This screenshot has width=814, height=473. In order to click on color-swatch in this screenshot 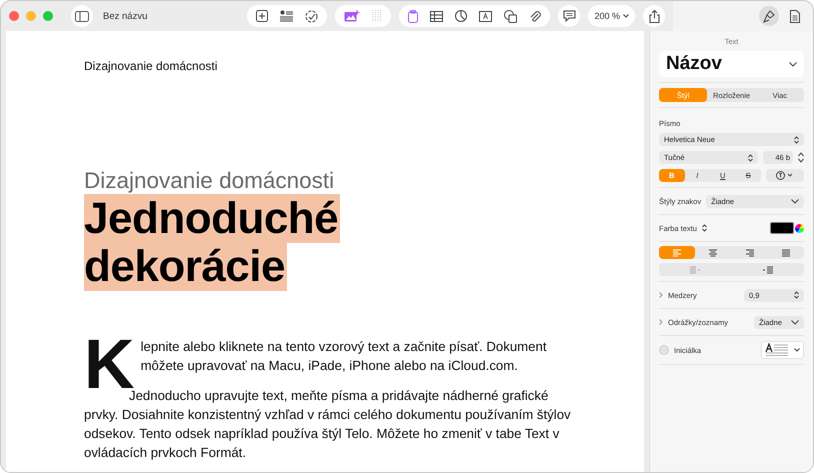, I will do `click(782, 228)`.